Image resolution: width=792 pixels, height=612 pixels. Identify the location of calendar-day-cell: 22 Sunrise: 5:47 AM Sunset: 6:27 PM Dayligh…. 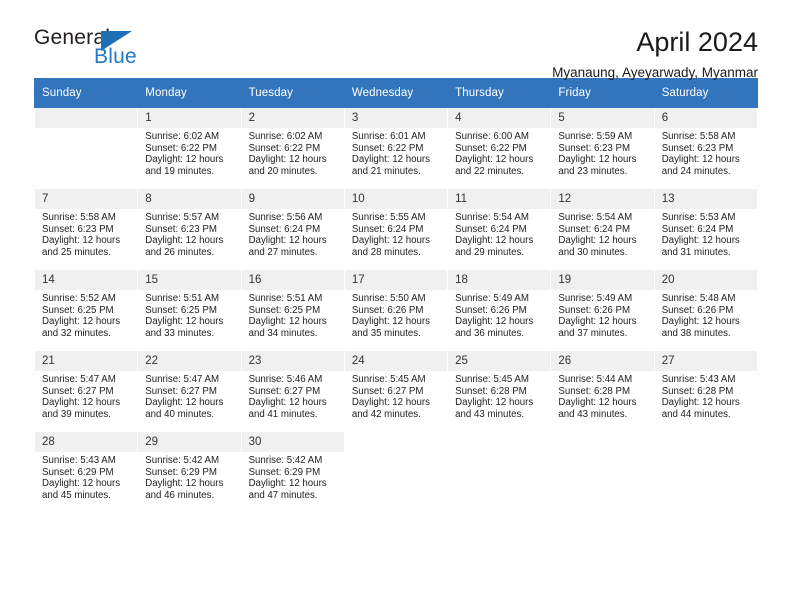
(189, 391).